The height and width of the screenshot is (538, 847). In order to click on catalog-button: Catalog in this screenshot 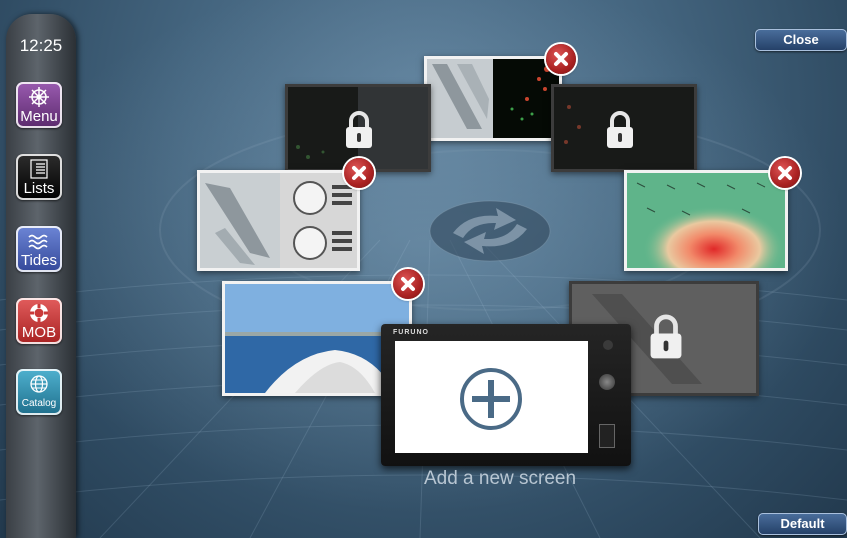, I will do `click(39, 392)`.